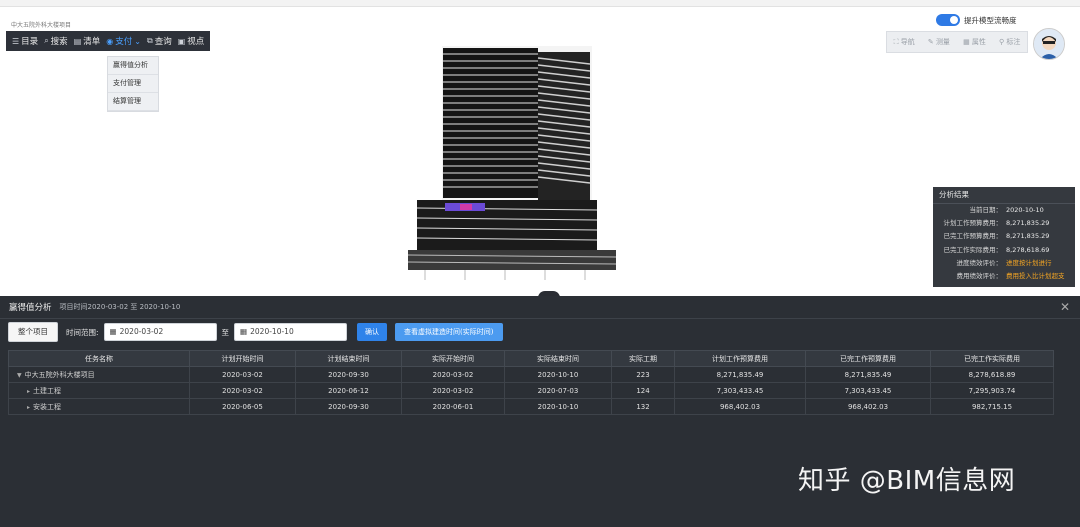 The height and width of the screenshot is (527, 1080). Describe the element at coordinates (512, 161) in the screenshot. I see `bim-building-model` at that location.